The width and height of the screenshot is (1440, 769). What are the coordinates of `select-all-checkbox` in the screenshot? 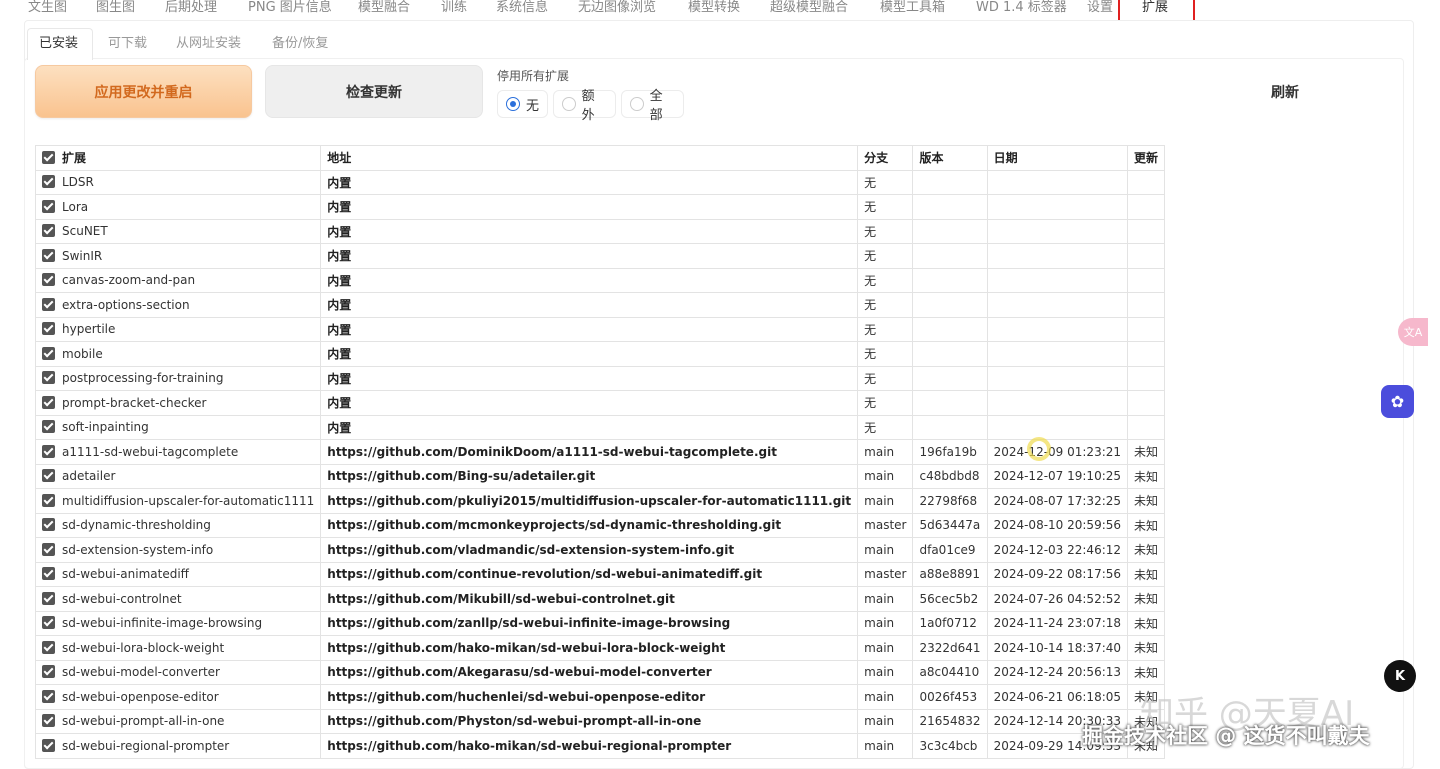 It's located at (48, 158).